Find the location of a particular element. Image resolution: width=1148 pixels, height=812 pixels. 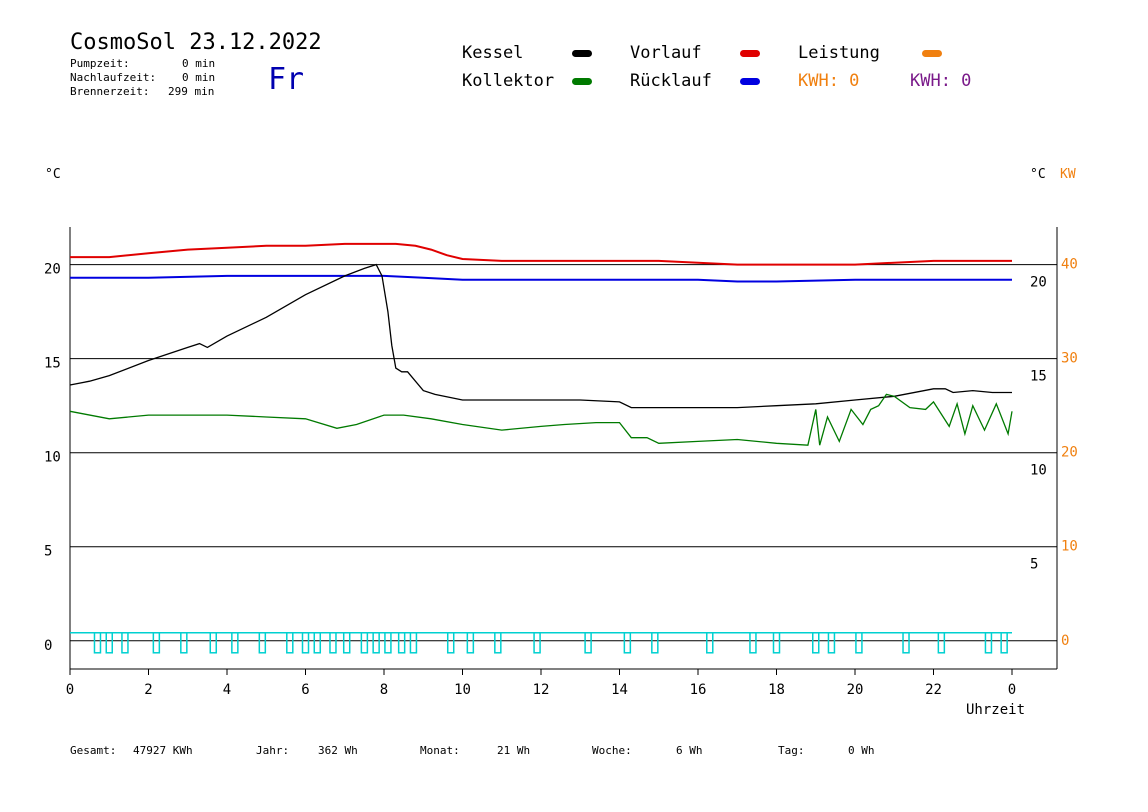

x-tick-label: 14 is located at coordinates (619, 690).